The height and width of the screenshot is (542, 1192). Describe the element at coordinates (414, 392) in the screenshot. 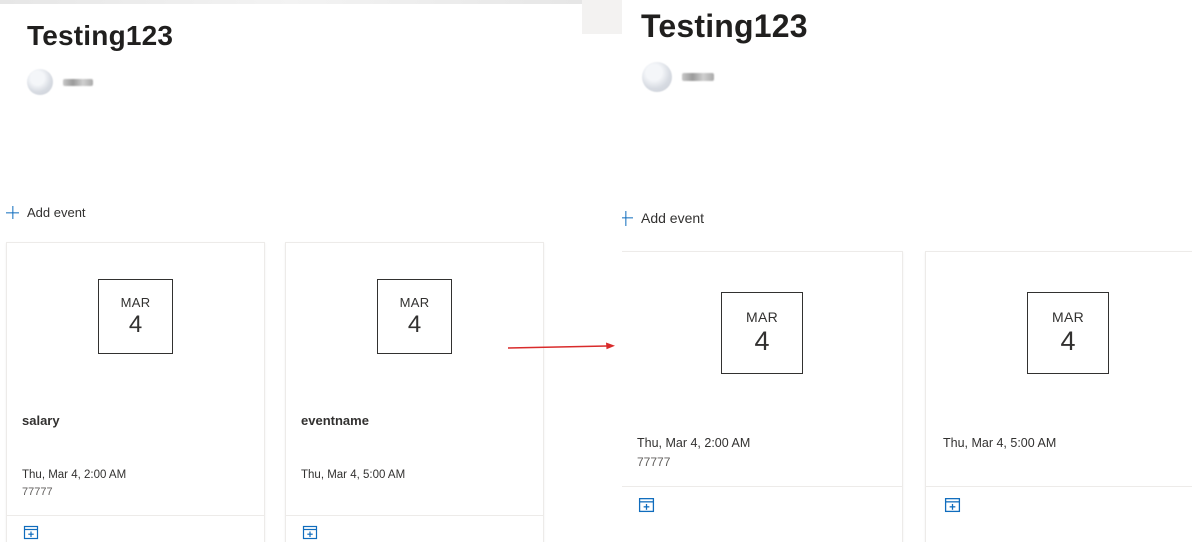

I see `event-card: MAR 4 eventname Thu, Mar 4, 5:00 AM` at that location.